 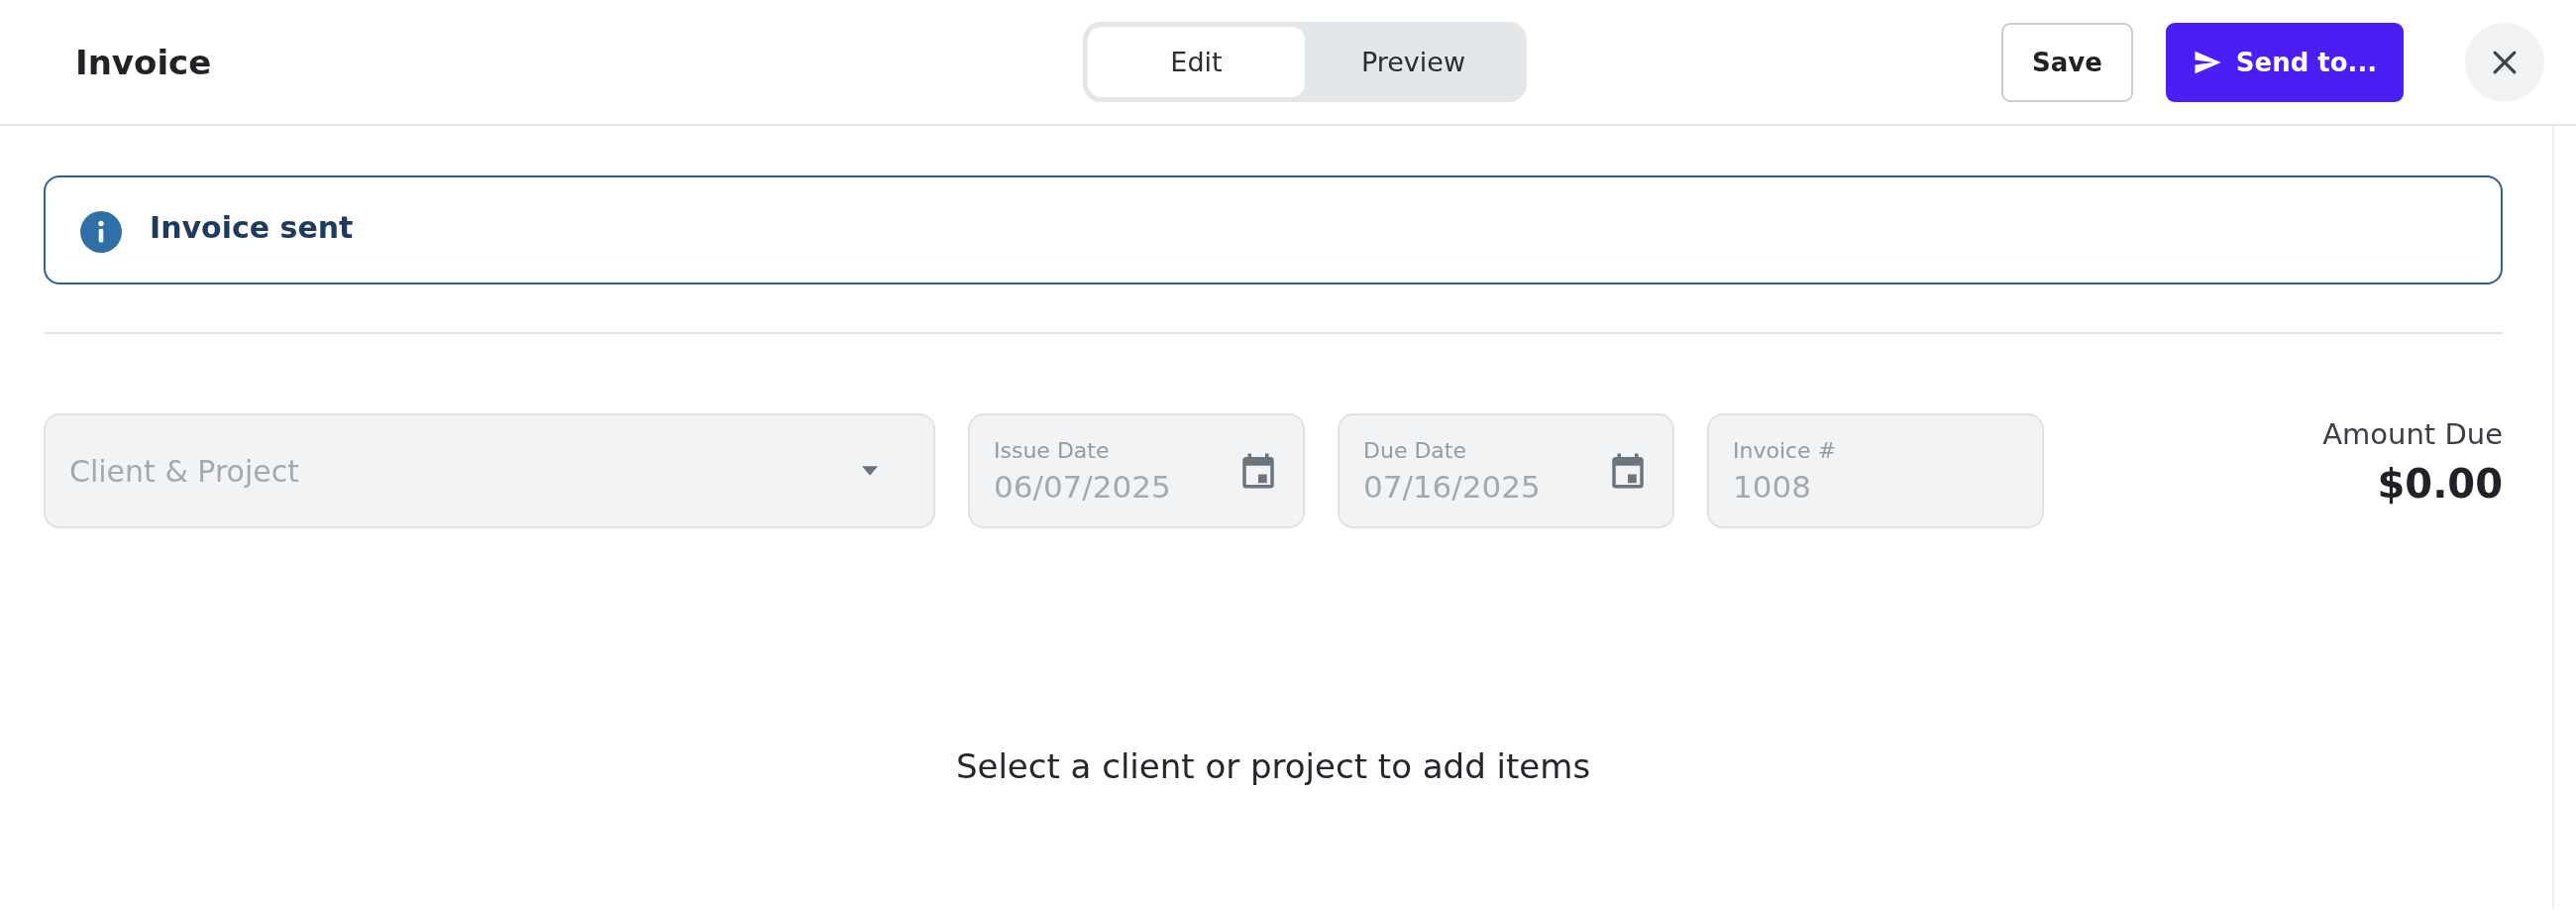 I want to click on caret-icon, so click(x=870, y=471).